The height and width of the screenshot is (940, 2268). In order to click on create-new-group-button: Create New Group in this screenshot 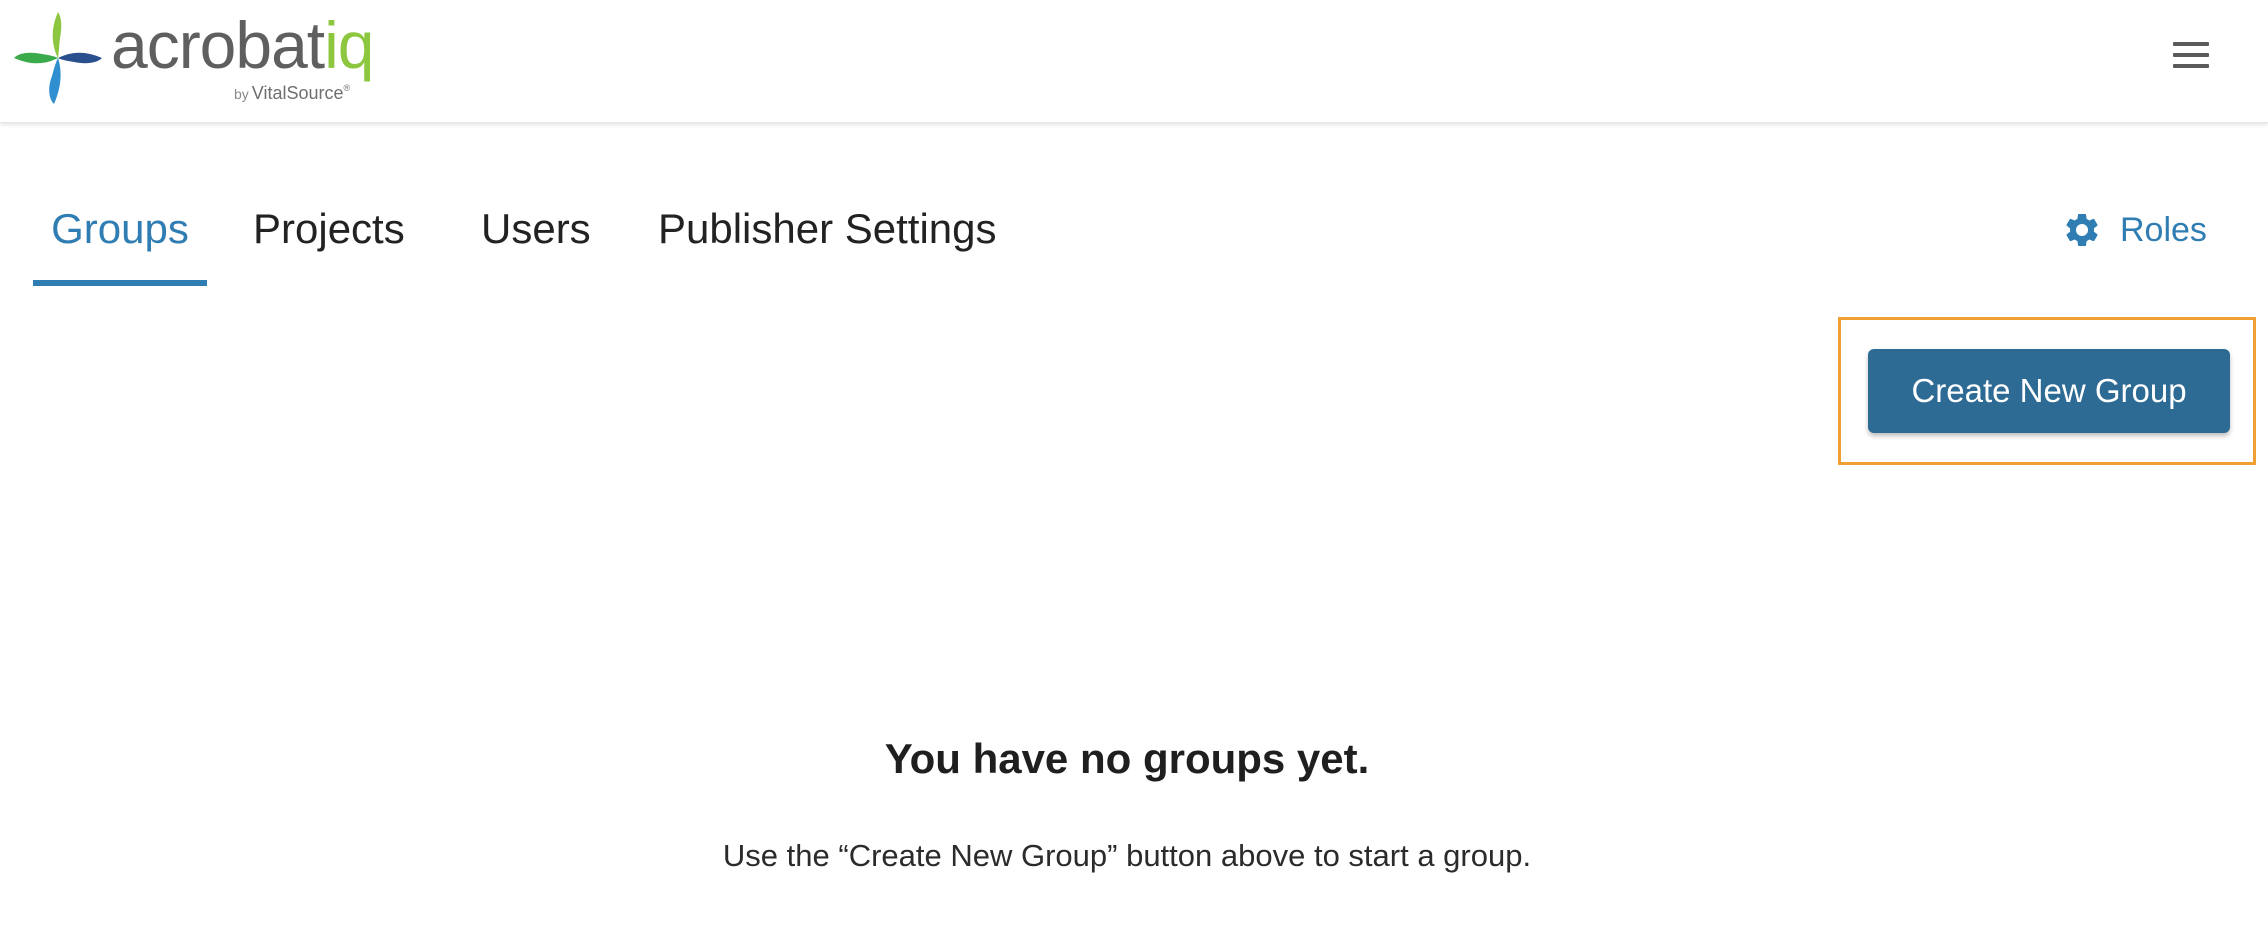, I will do `click(2049, 391)`.